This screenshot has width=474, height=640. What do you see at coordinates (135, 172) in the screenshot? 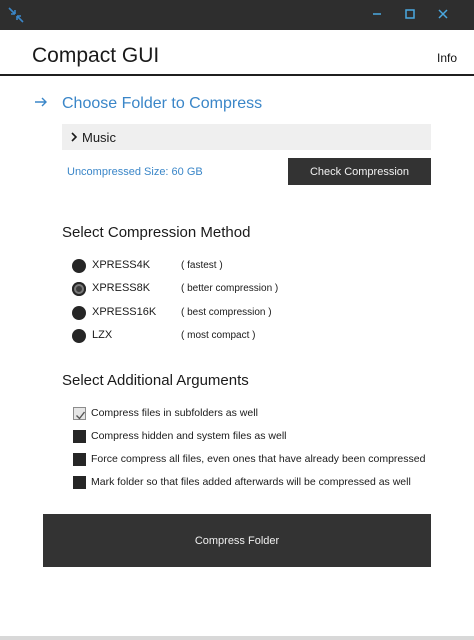
I see `uncompressed-size-label: Uncompressed Size: 60 GB` at bounding box center [135, 172].